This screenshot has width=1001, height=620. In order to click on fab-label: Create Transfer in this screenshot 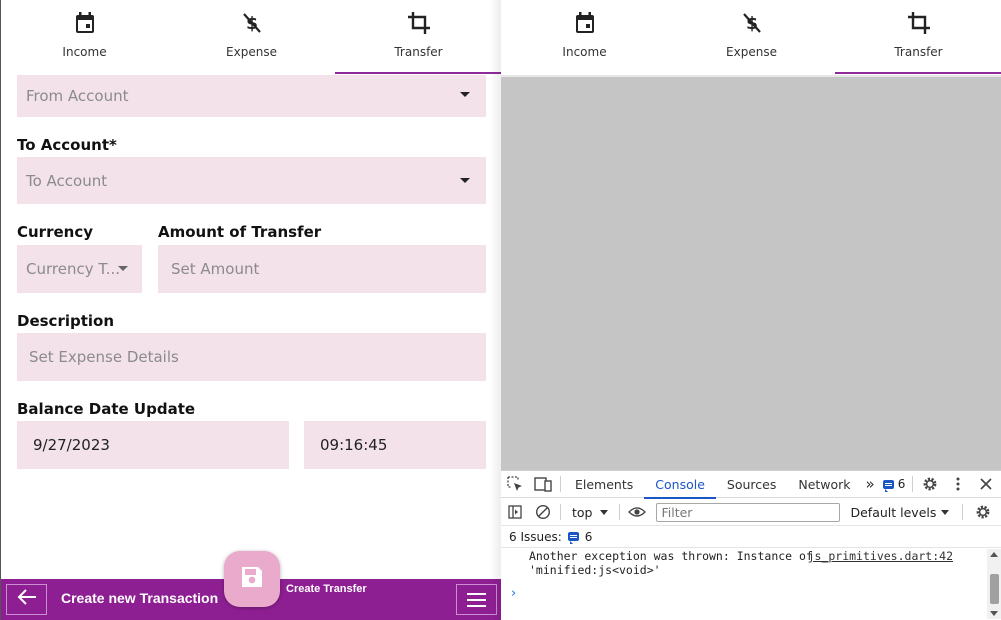, I will do `click(326, 589)`.